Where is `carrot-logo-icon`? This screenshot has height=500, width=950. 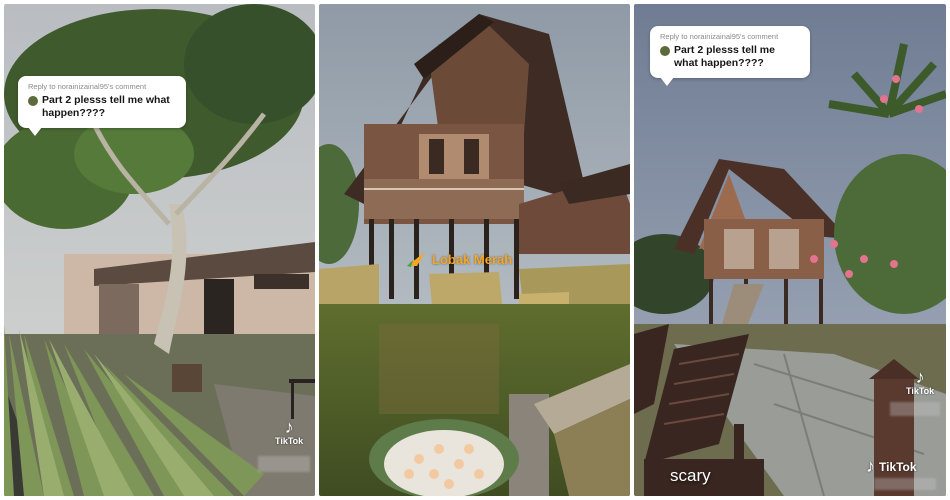
carrot-logo-icon is located at coordinates (416, 259).